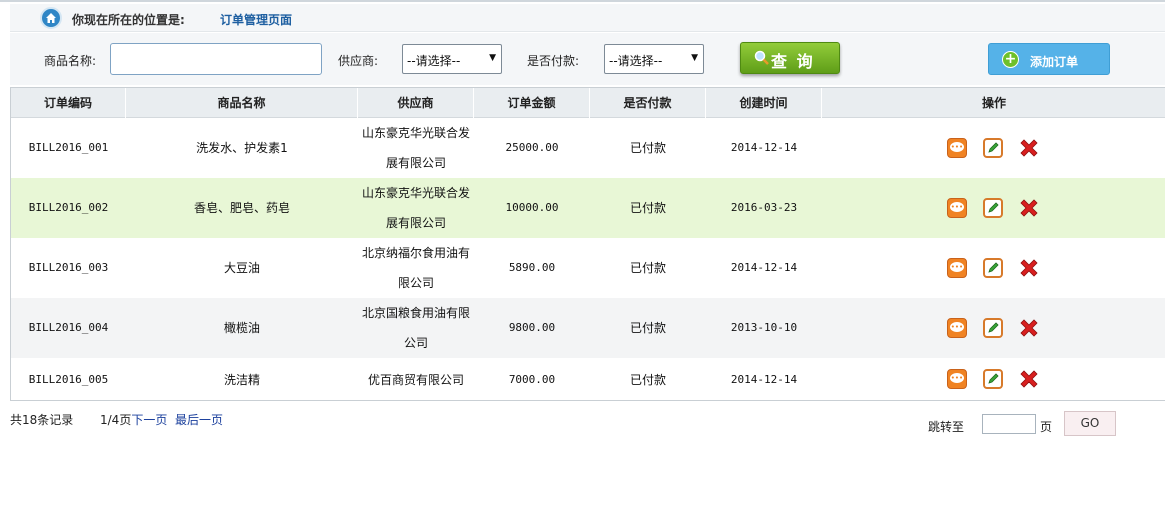 This screenshot has width=1165, height=516. Describe the element at coordinates (532, 327) in the screenshot. I see `amount: 9800.00` at that location.